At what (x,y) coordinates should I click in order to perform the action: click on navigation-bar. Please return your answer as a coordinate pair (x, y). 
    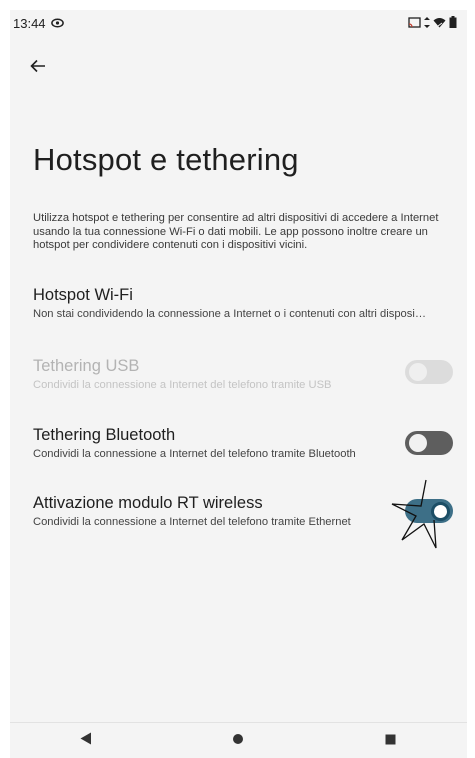
    Looking at the image, I should click on (238, 740).